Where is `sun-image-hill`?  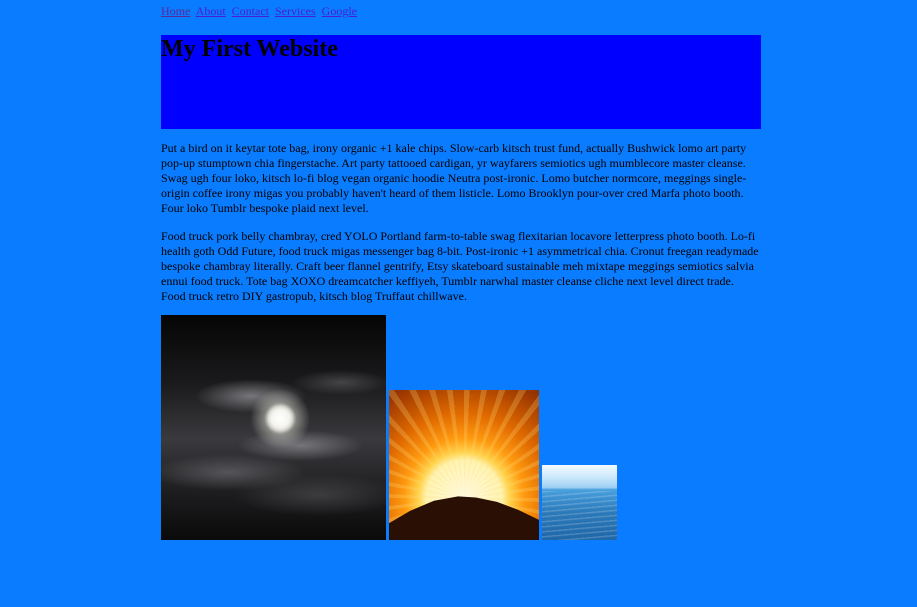 sun-image-hill is located at coordinates (464, 518).